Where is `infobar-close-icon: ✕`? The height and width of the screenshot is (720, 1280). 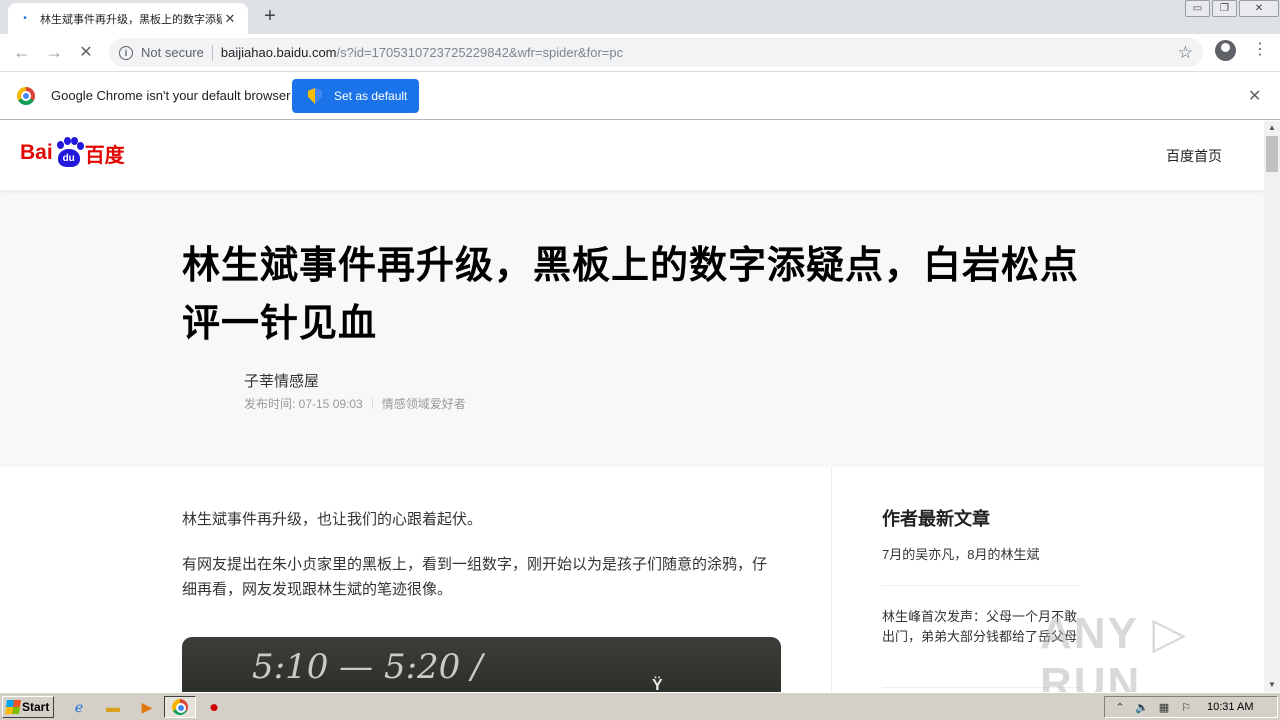 infobar-close-icon: ✕ is located at coordinates (1254, 96).